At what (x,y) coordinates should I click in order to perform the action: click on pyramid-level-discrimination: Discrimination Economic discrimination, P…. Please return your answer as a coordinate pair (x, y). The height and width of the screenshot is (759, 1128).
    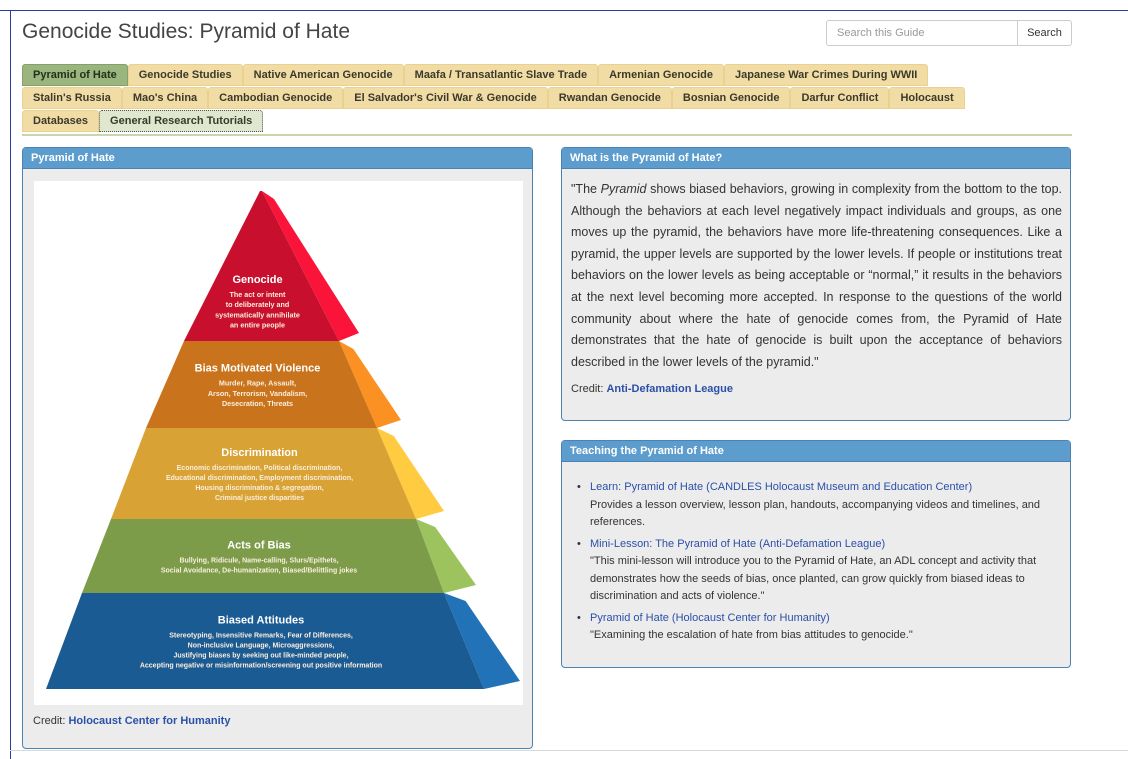
    Looking at the image, I should click on (277, 473).